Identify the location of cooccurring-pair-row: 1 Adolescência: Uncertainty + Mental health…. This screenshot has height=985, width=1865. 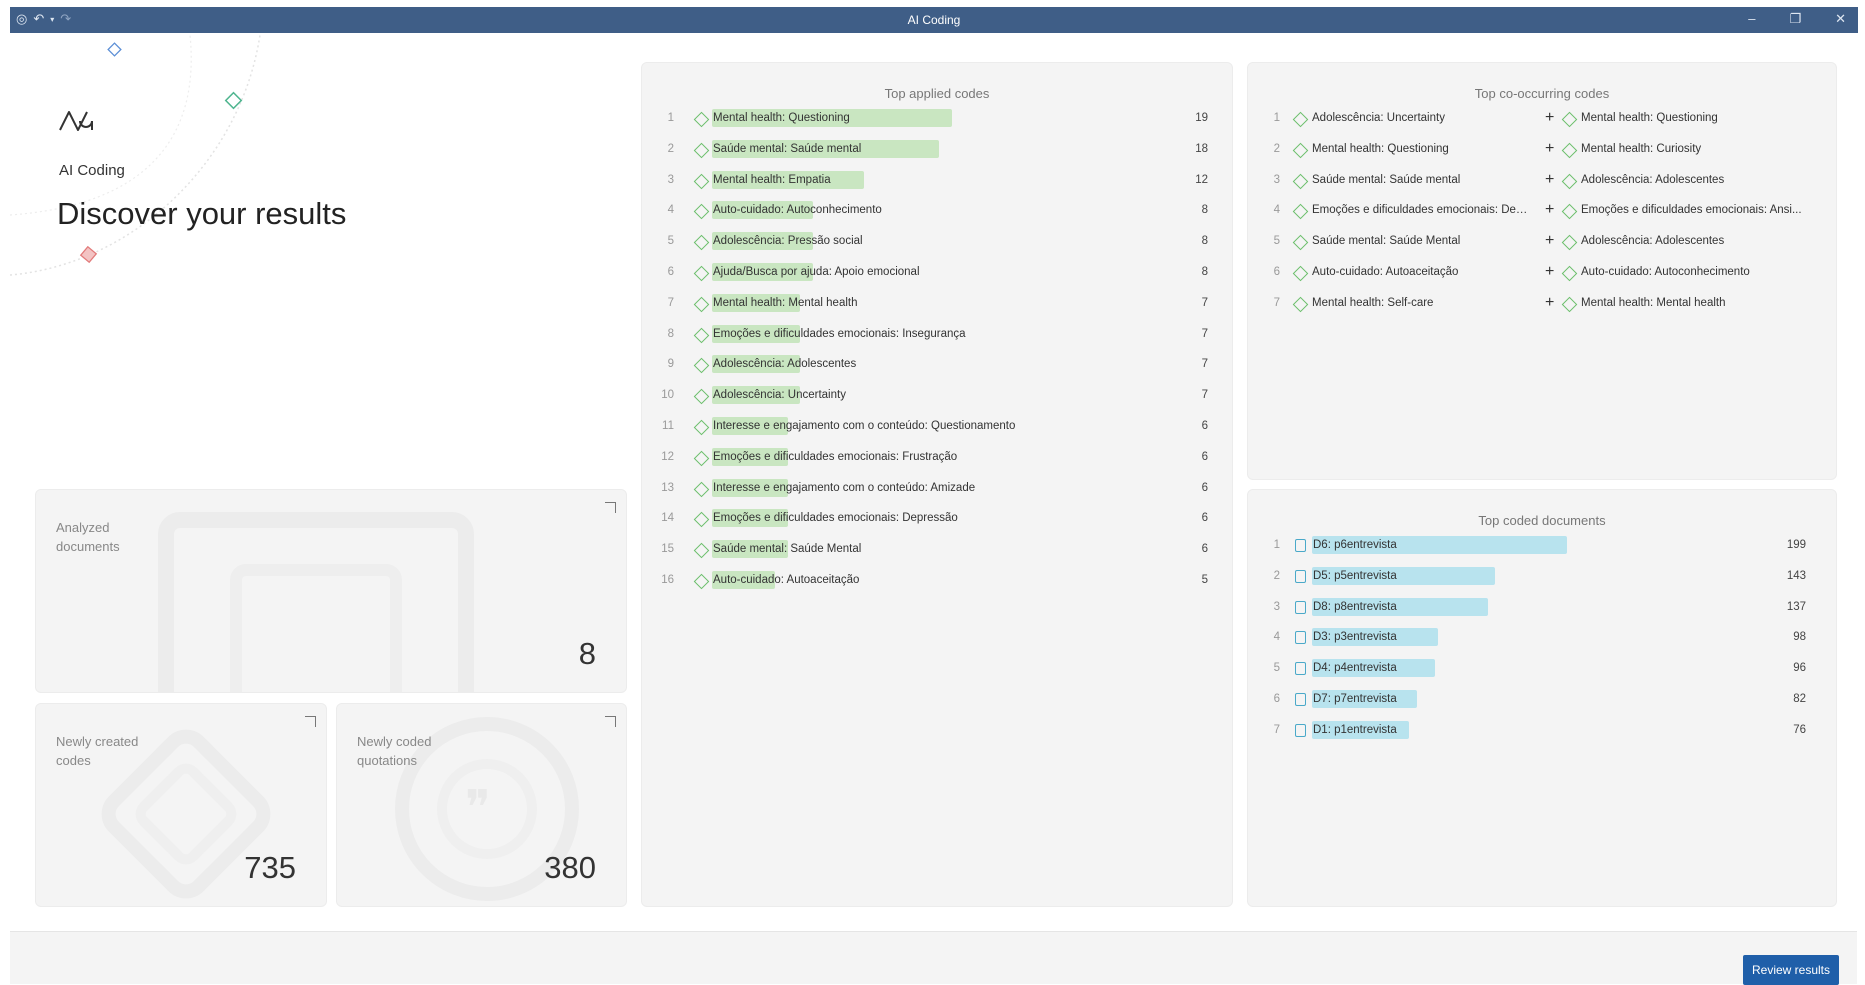
(1542, 120).